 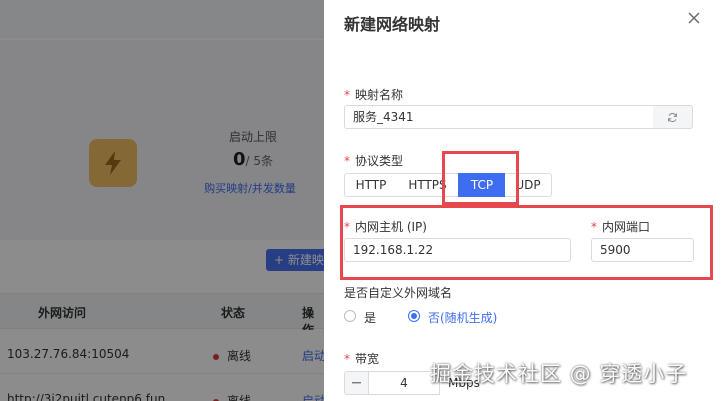 What do you see at coordinates (391, 227) in the screenshot?
I see `host-label-text: 内网主机 (IP)` at bounding box center [391, 227].